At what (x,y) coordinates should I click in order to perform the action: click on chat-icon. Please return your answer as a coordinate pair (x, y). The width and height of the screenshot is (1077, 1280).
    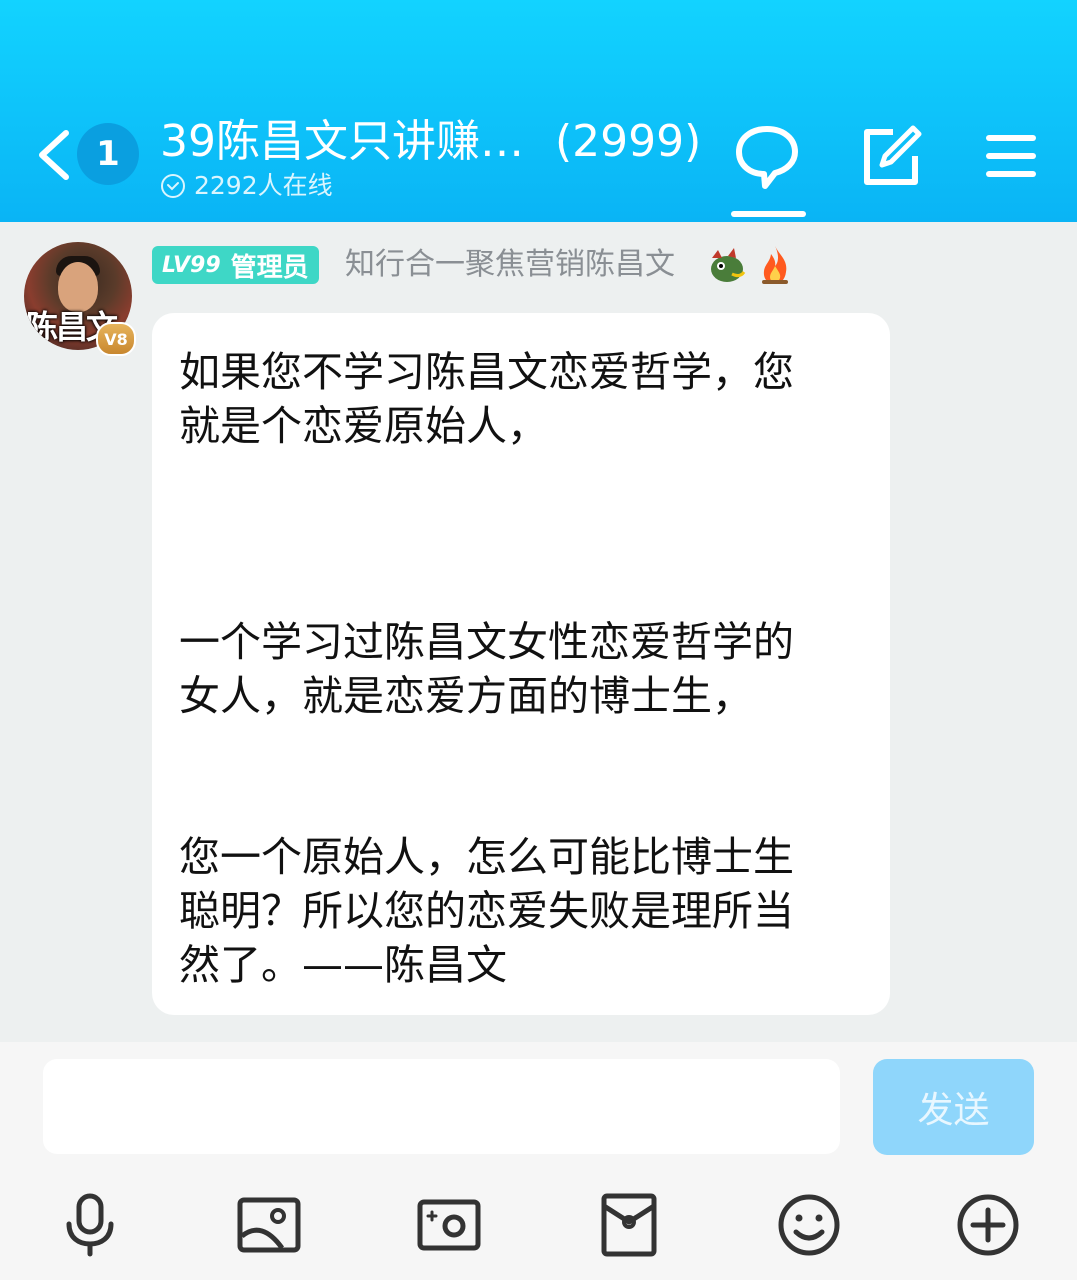
    Looking at the image, I should click on (767, 156).